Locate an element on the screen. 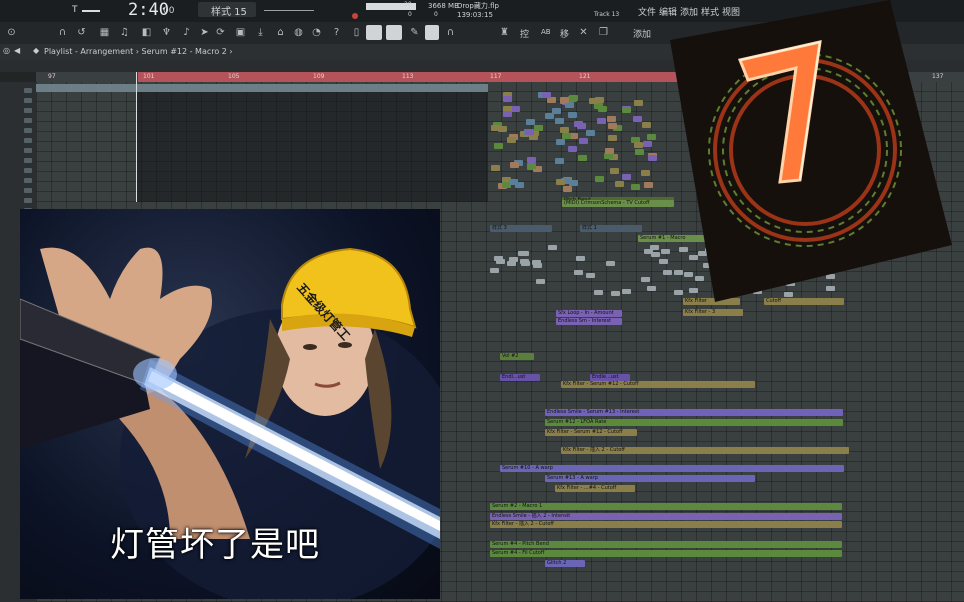  automation-clip: Endless Smile - Serum #13 - Interest is located at coordinates (694, 412).